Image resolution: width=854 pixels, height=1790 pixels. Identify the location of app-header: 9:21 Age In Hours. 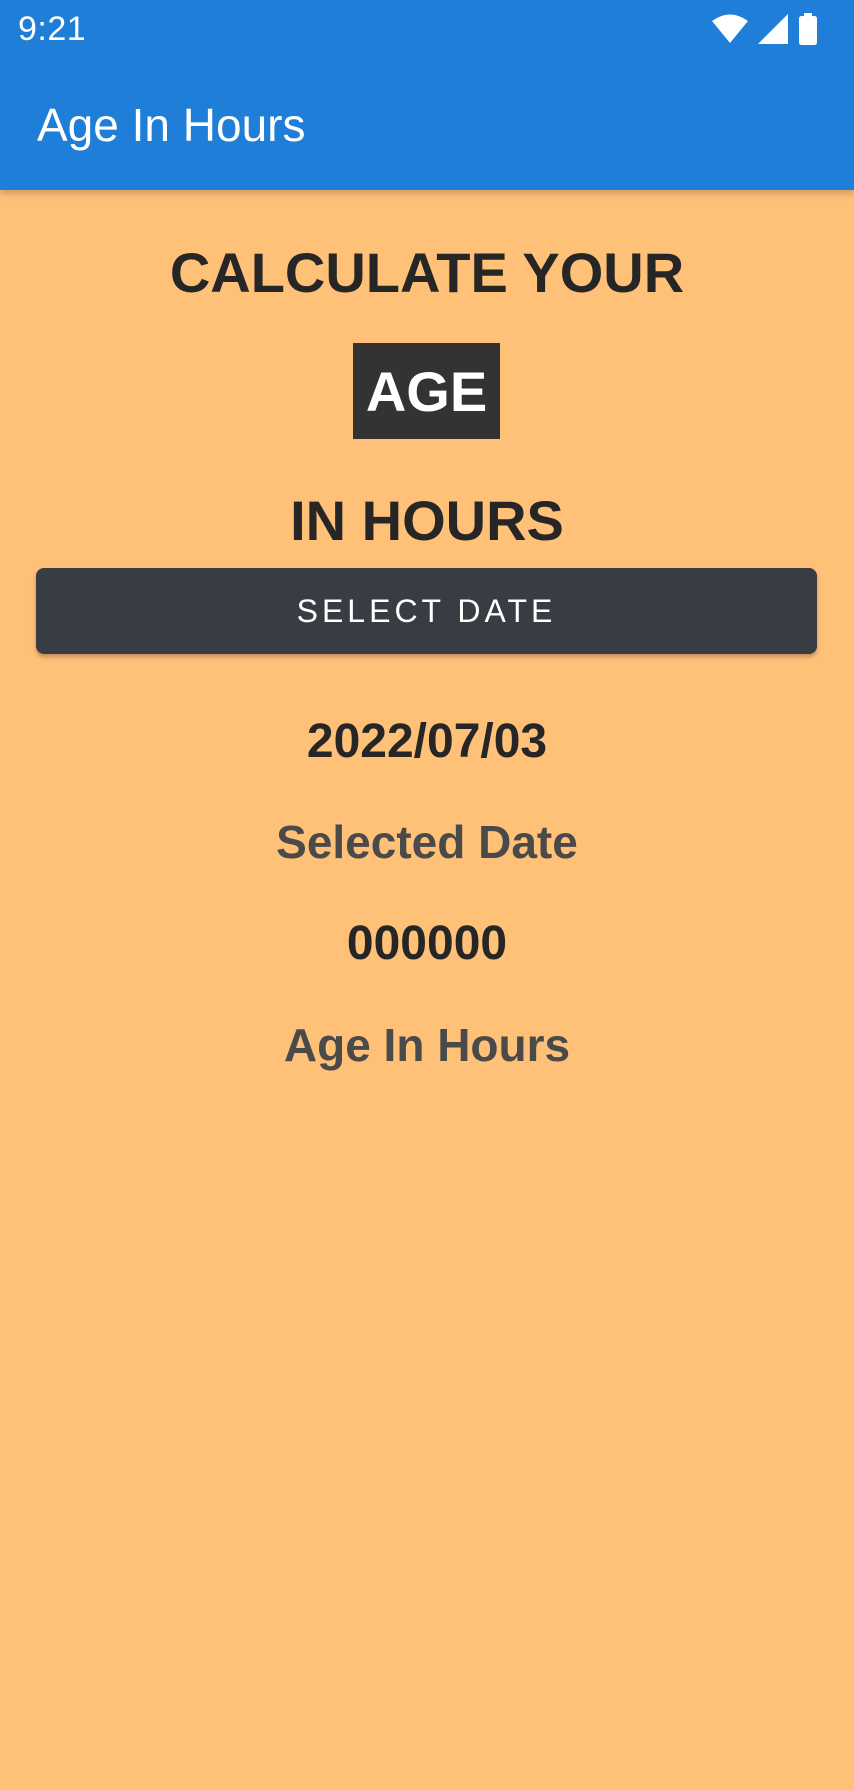
(427, 95).